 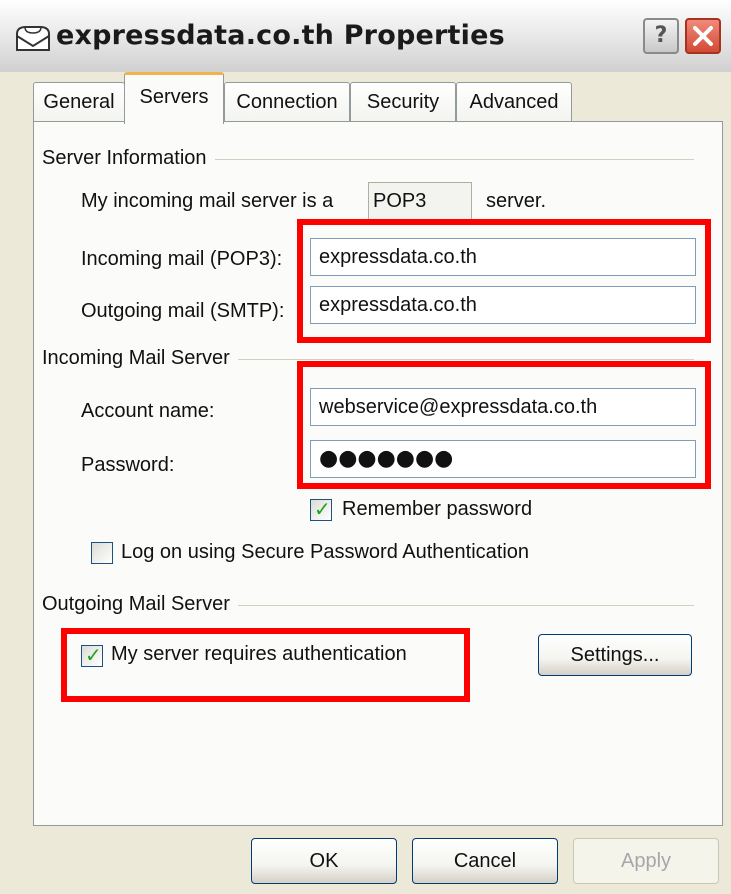 What do you see at coordinates (420, 201) in the screenshot?
I see `incoming-server-type-field: POP3` at bounding box center [420, 201].